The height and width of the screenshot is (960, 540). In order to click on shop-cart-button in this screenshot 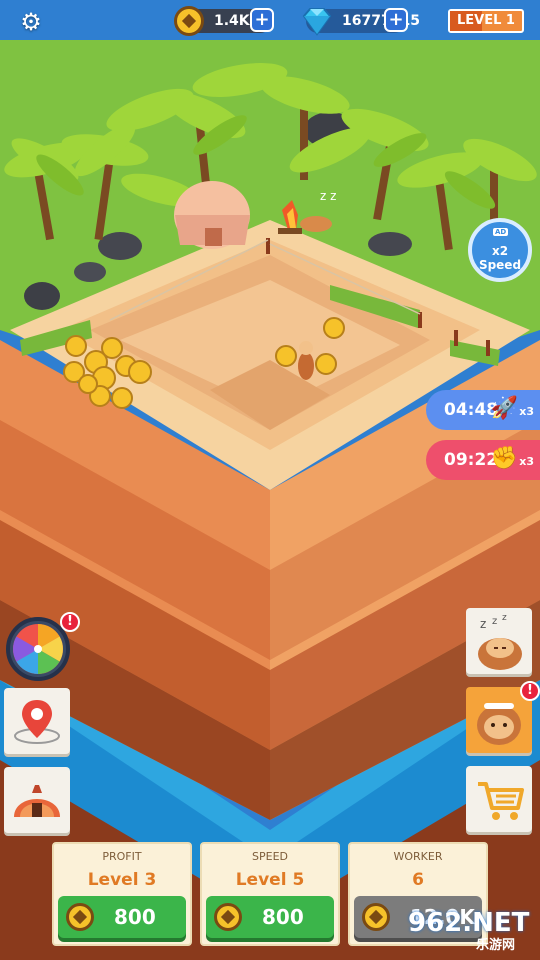, I will do `click(499, 799)`.